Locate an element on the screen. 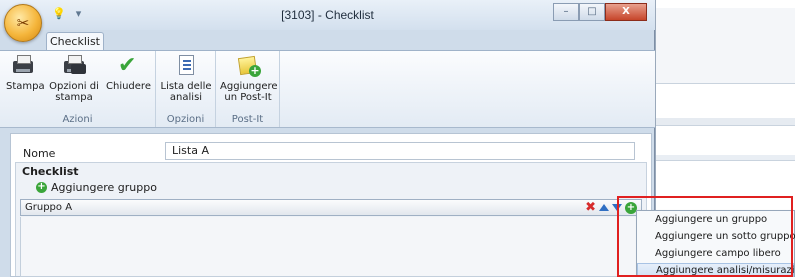  add-postit-button: + Aggiungere un Post-It is located at coordinates (249, 79).